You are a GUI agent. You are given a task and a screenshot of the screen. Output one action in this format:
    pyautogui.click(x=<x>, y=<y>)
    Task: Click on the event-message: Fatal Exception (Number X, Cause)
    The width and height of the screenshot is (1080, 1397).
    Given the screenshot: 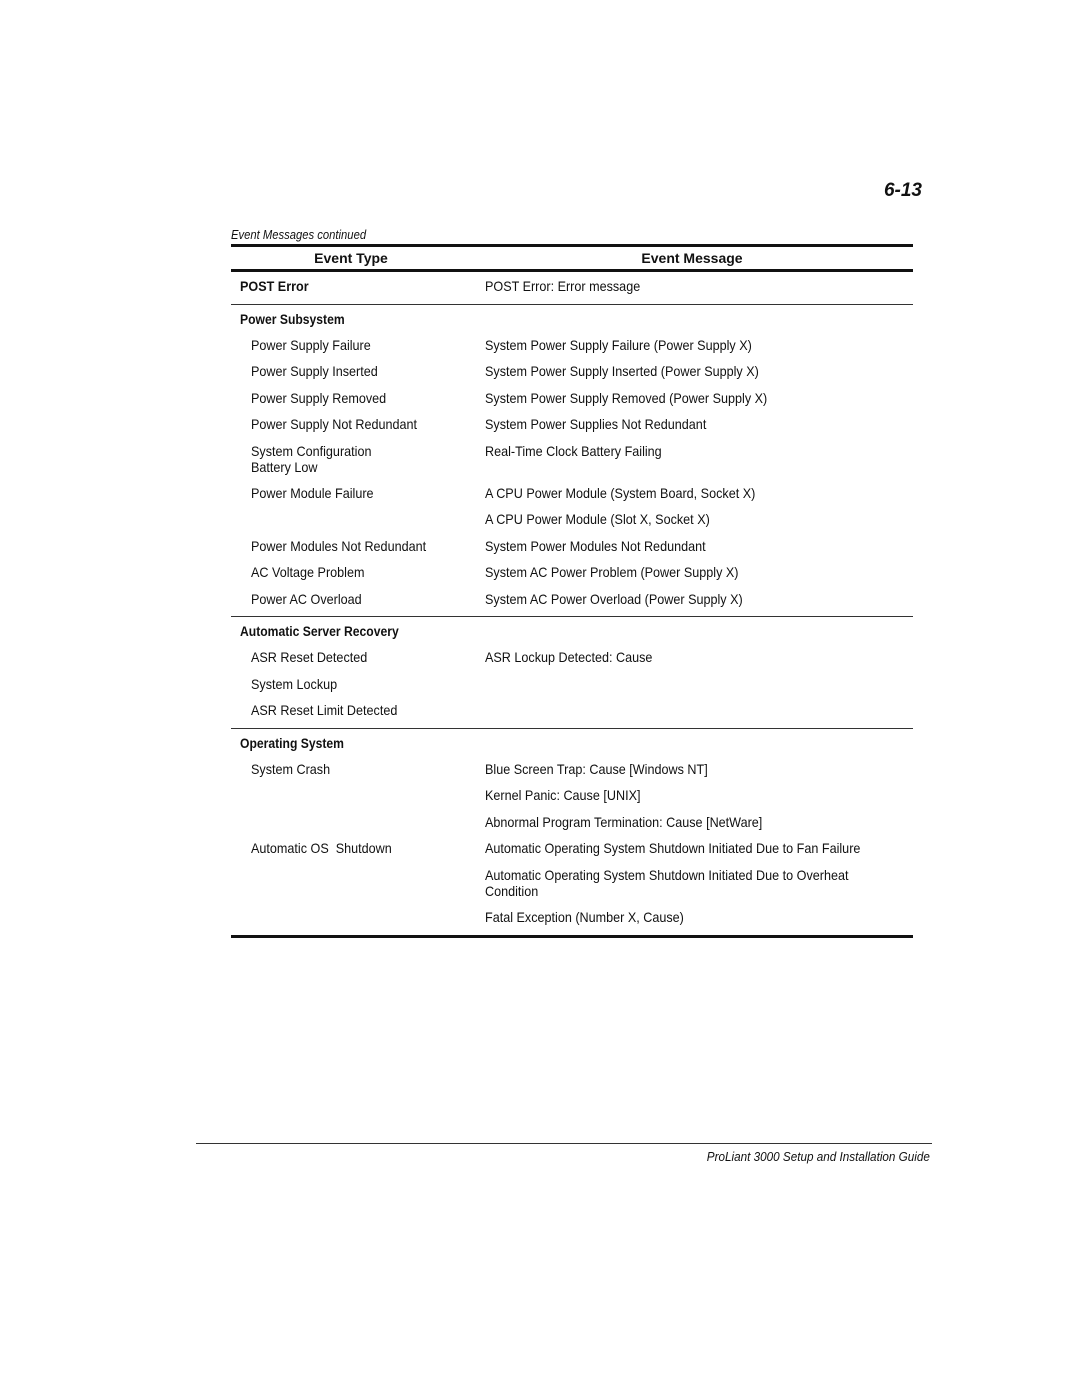 What is the action you would take?
    pyautogui.click(x=584, y=916)
    